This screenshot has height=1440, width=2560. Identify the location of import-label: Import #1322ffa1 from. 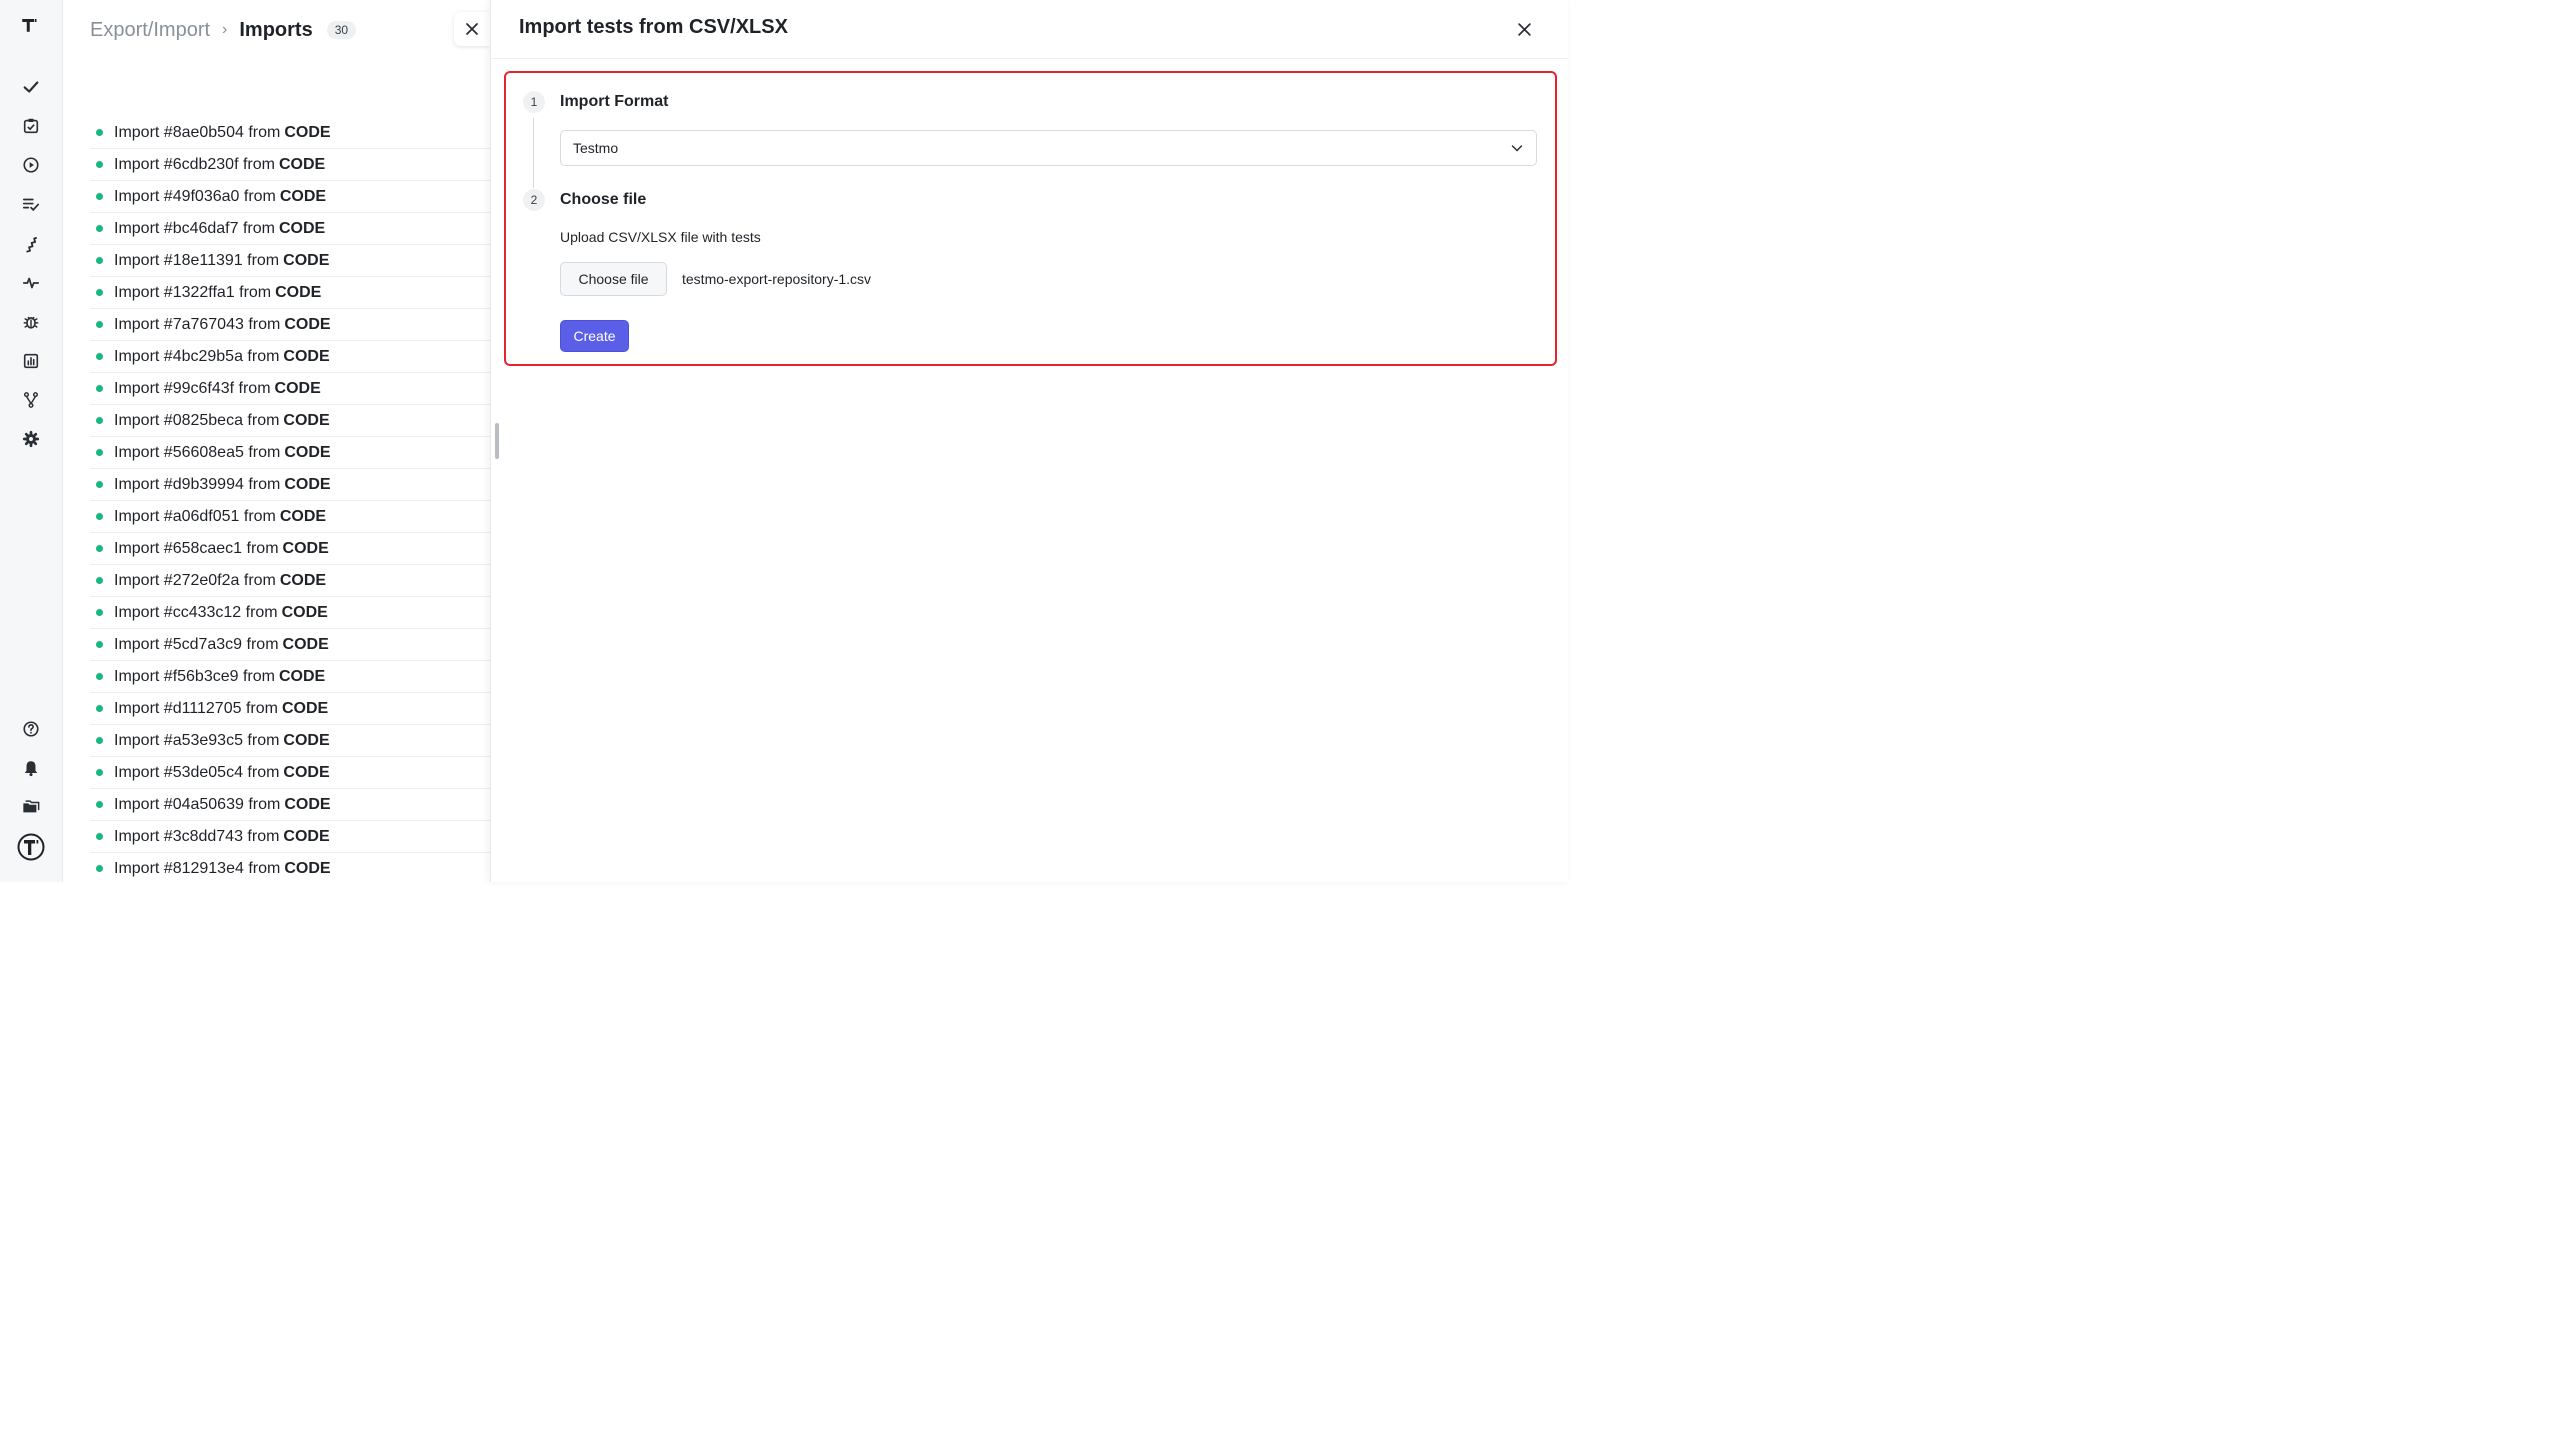
(193, 292).